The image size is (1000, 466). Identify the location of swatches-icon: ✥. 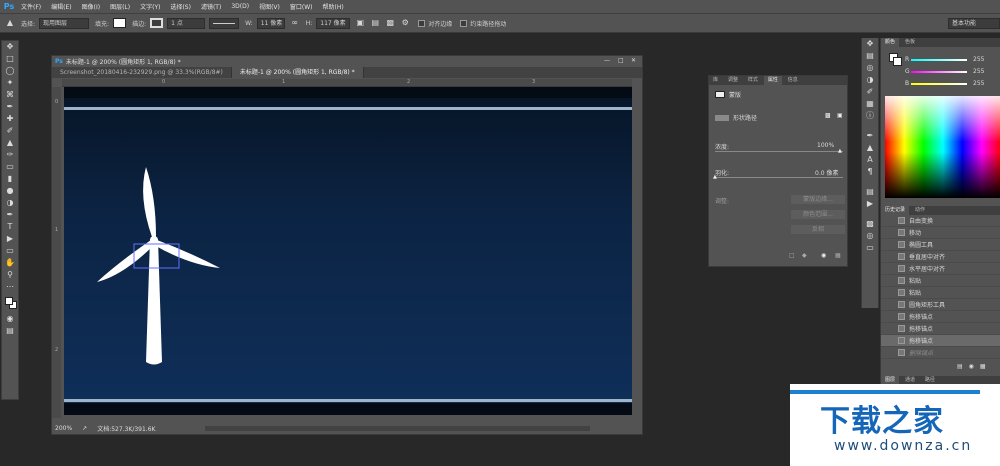
(870, 44).